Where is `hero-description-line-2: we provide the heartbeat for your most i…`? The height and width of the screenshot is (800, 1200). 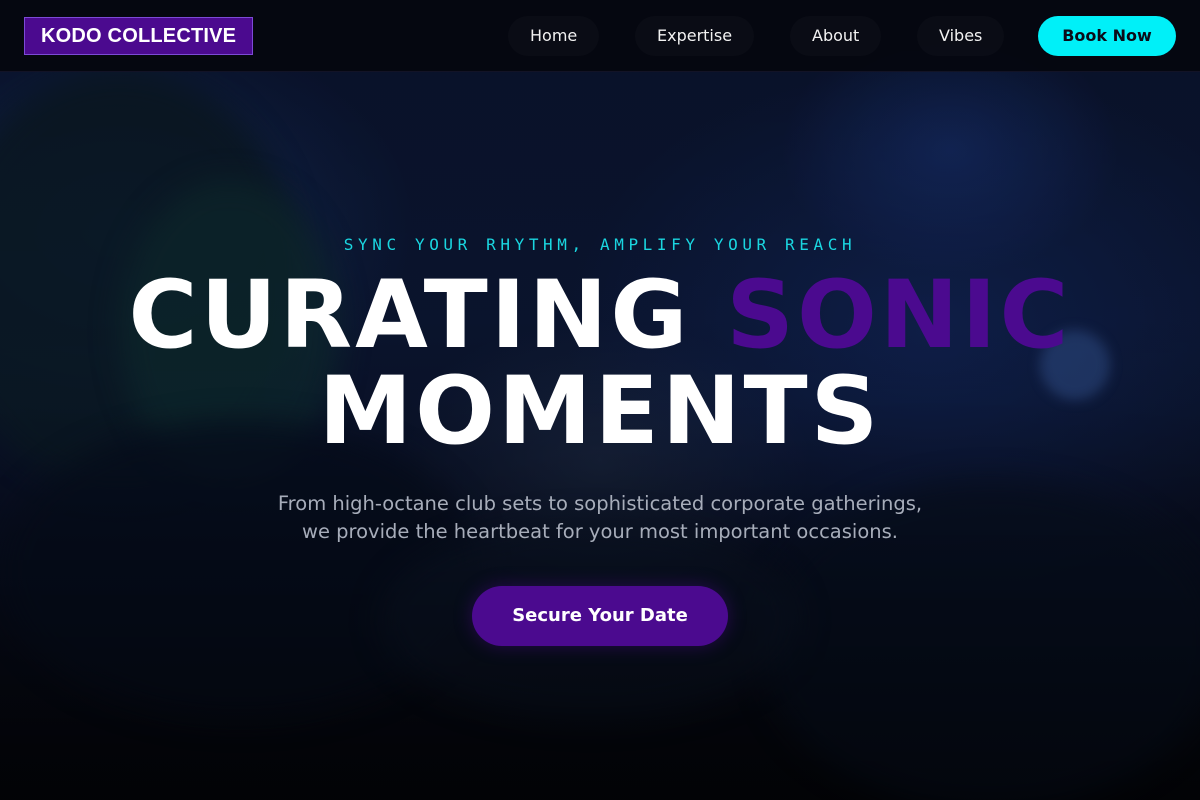
hero-description-line-2: we provide the heartbeat for your most i… is located at coordinates (600, 531).